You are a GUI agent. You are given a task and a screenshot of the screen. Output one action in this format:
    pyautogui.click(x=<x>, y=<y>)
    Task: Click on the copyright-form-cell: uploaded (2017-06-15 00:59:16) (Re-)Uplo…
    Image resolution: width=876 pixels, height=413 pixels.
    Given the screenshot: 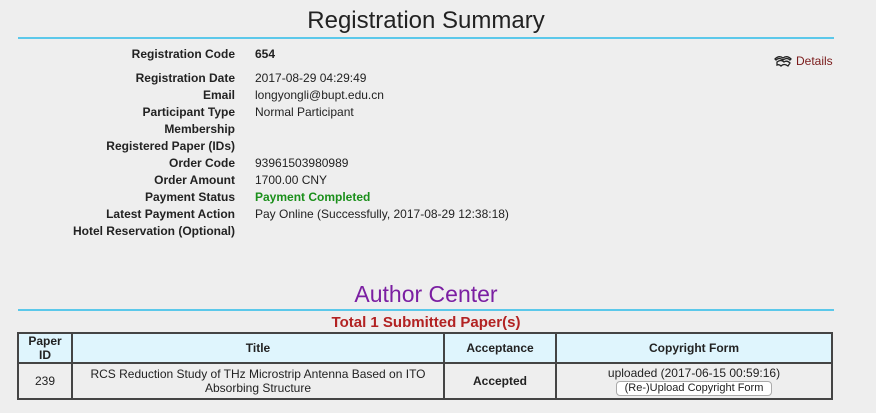 What is the action you would take?
    pyautogui.click(x=694, y=381)
    